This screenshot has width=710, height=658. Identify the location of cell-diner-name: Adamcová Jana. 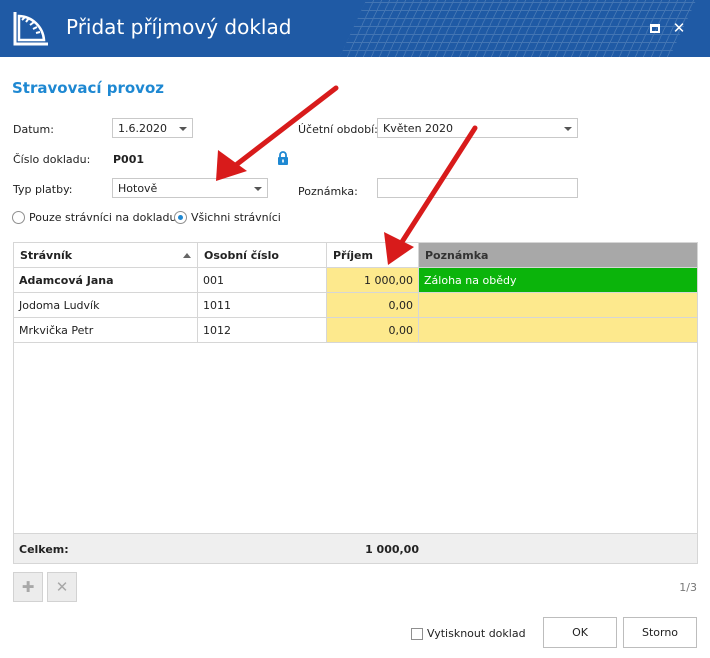
(106, 280).